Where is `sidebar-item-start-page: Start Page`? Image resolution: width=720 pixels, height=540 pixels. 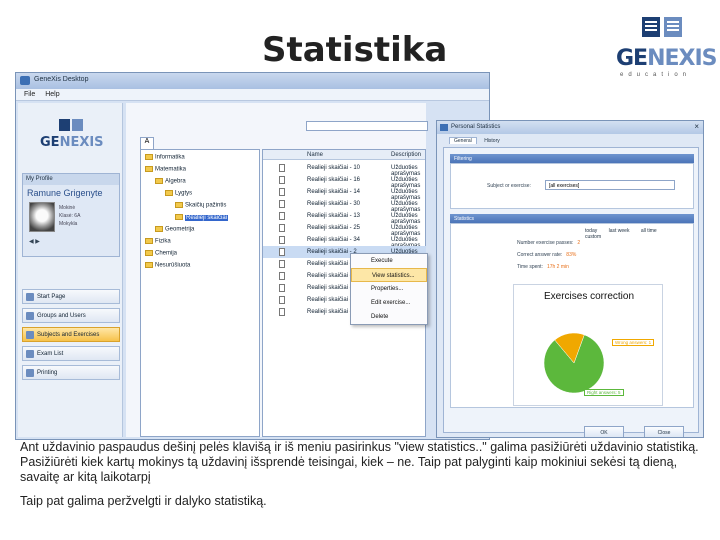 sidebar-item-start-page: Start Page is located at coordinates (71, 296).